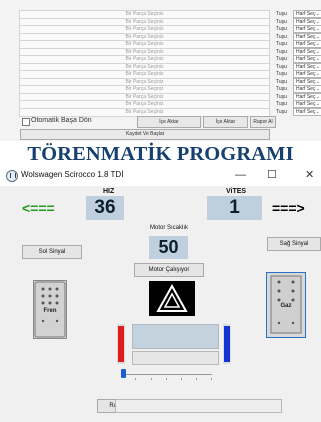  Describe the element at coordinates (288, 208) in the screenshot. I see `right-turn-arrow: ===>` at that location.